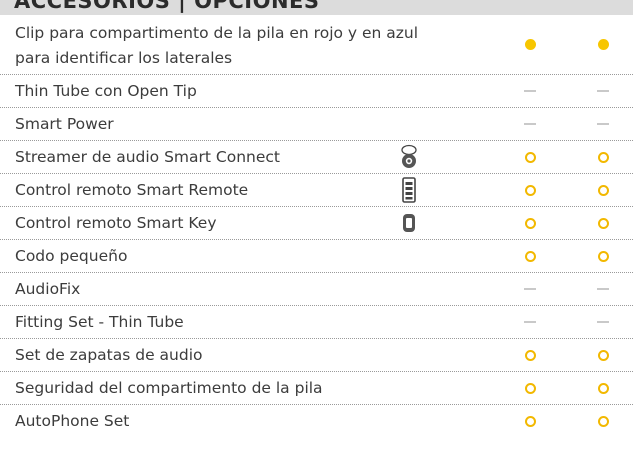  What do you see at coordinates (132, 190) in the screenshot?
I see `row-label: Control remoto Smart Remote` at bounding box center [132, 190].